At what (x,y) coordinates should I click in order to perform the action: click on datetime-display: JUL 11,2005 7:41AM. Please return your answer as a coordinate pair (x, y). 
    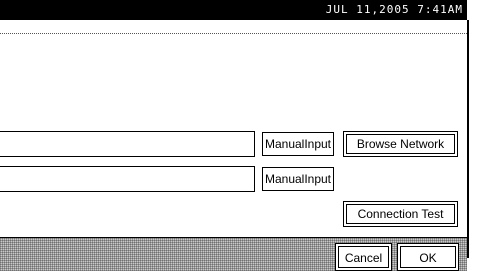
    Looking at the image, I should click on (394, 9).